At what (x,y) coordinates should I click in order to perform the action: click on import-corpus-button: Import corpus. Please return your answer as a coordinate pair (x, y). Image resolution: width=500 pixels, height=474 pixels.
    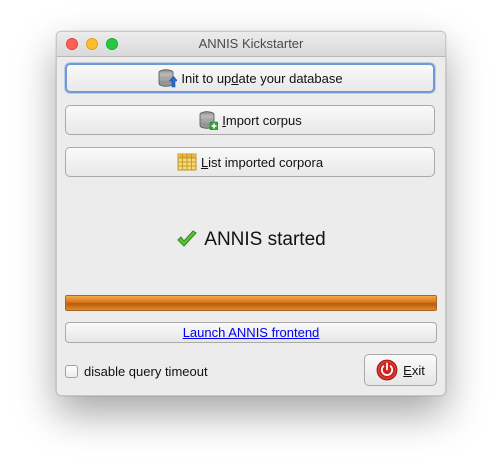
    Looking at the image, I should click on (250, 120).